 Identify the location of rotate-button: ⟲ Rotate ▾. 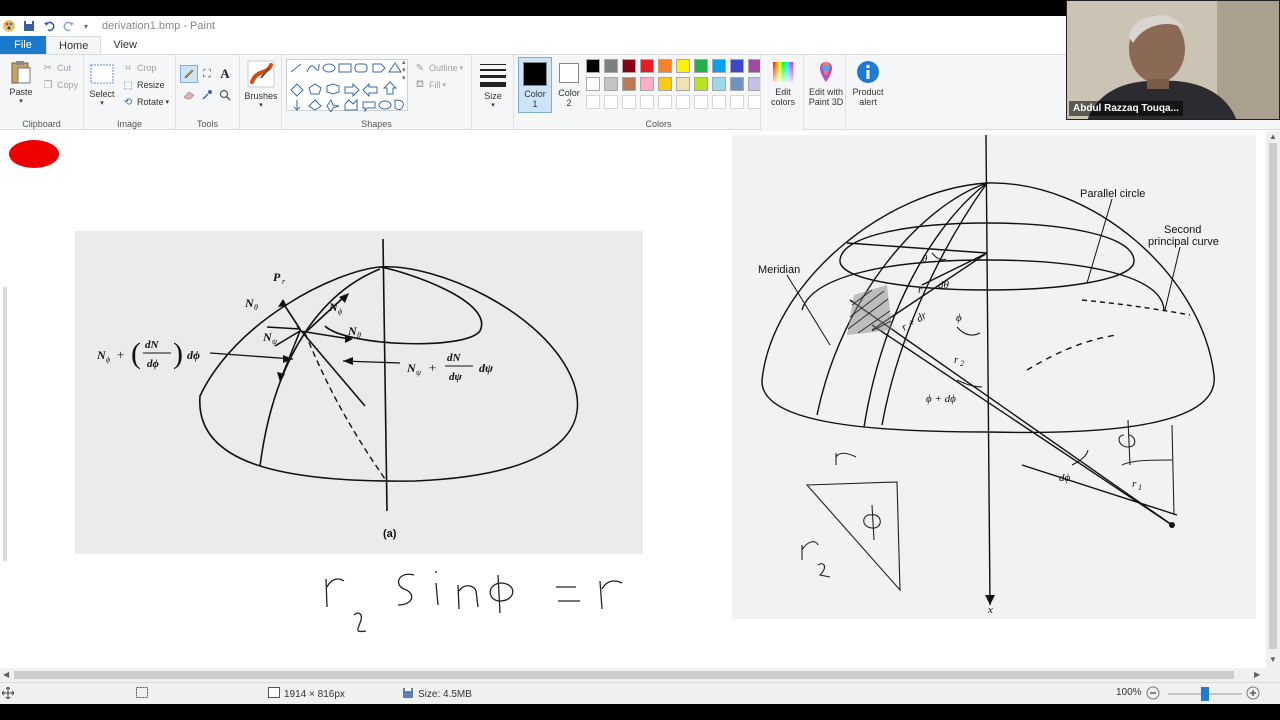
(145, 102).